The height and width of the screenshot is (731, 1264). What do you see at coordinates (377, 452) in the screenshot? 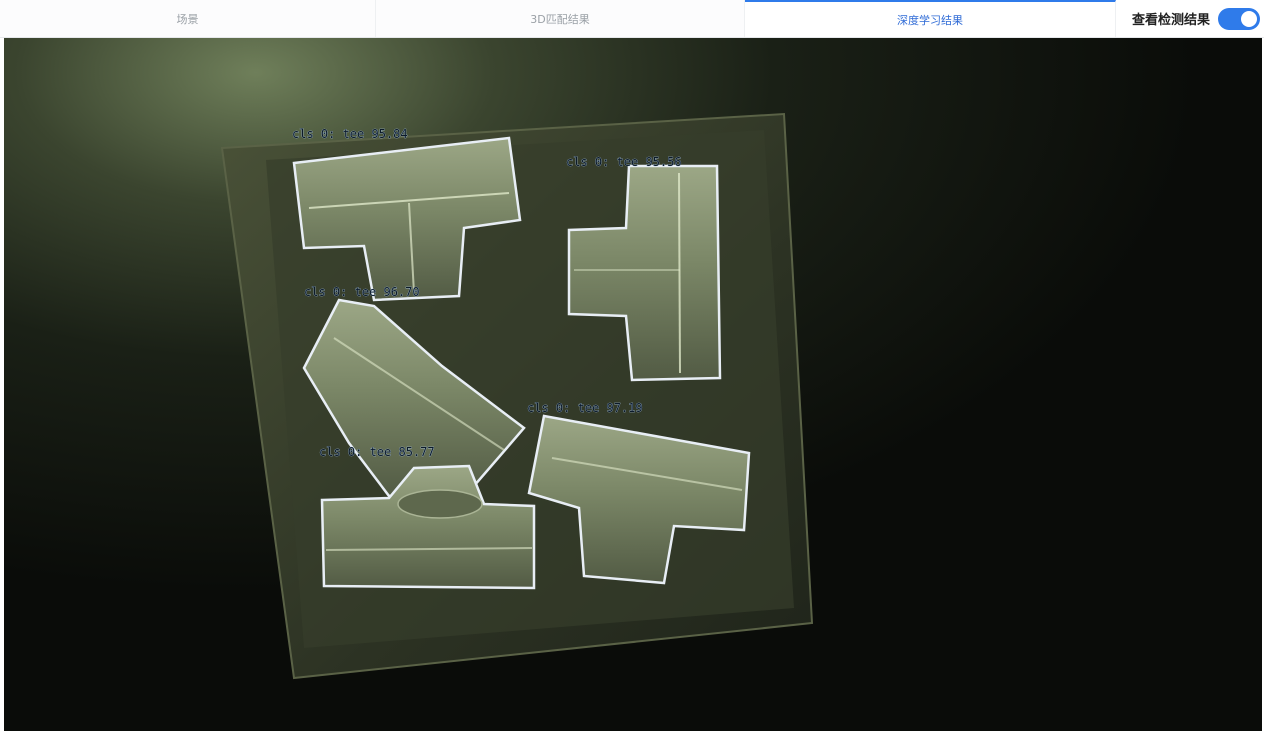
I see `detection-label: cls 0: tee 85.77` at bounding box center [377, 452].